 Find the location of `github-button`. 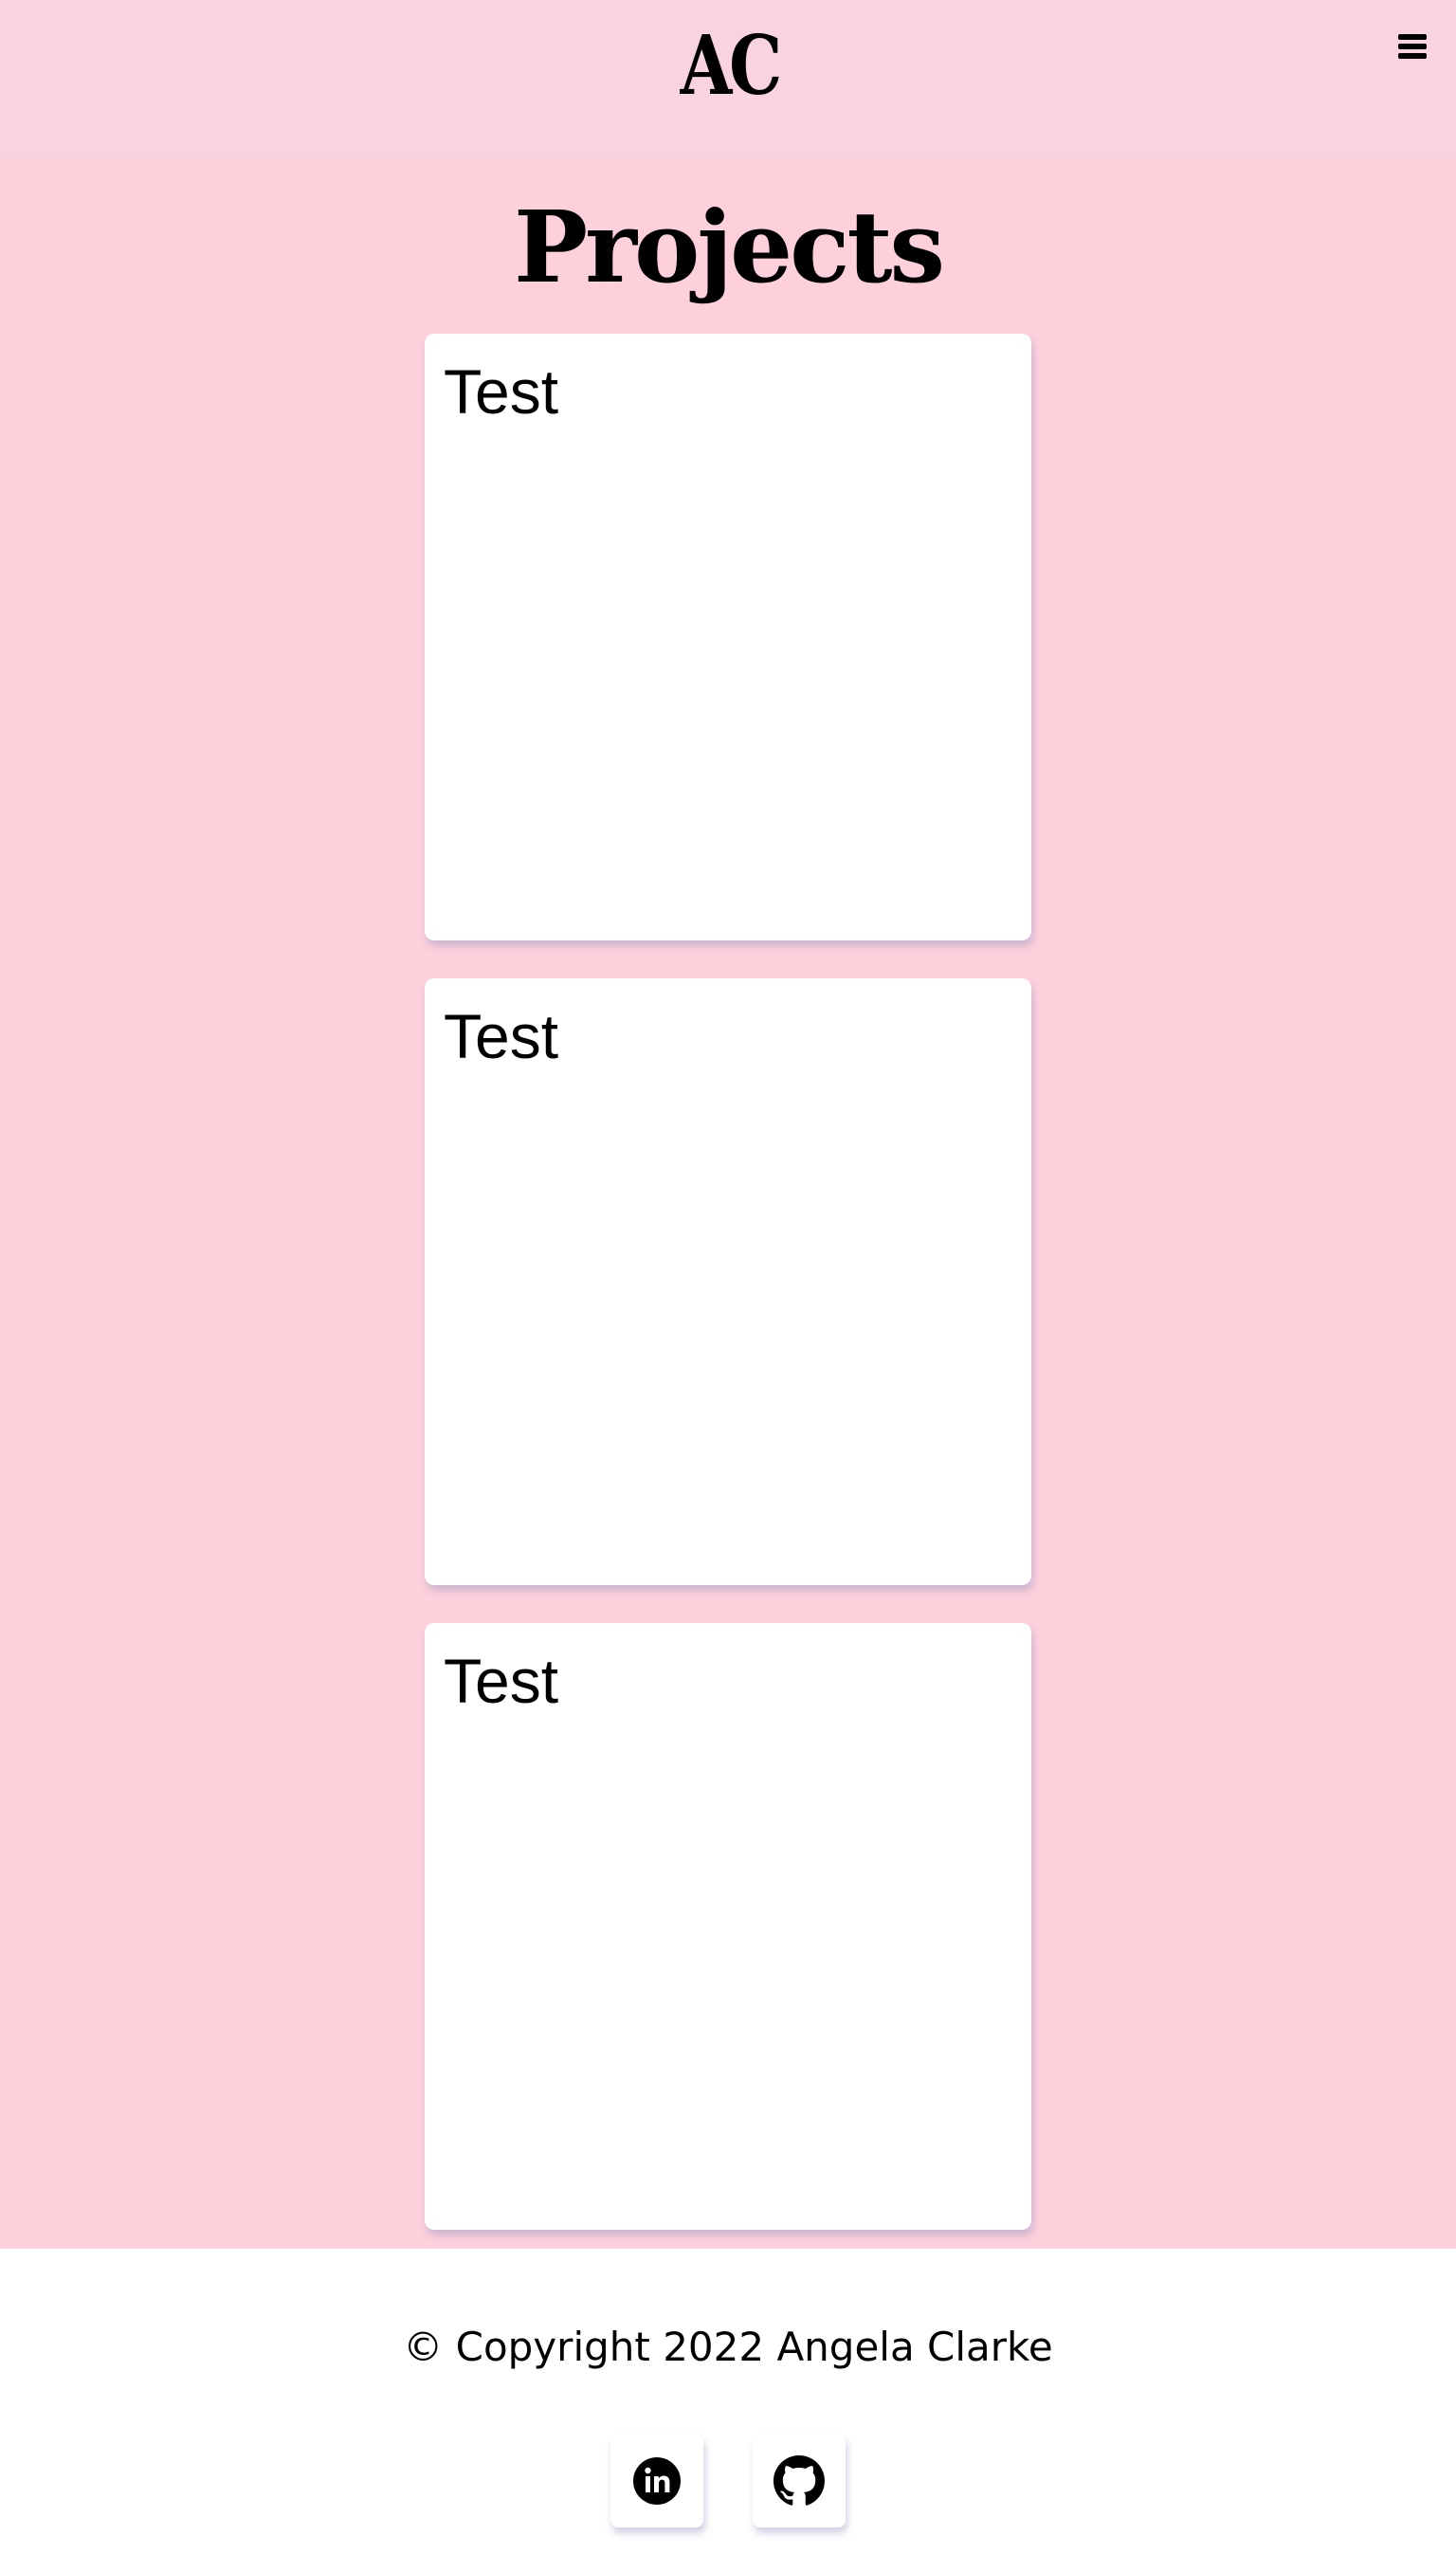

github-button is located at coordinates (799, 2481).